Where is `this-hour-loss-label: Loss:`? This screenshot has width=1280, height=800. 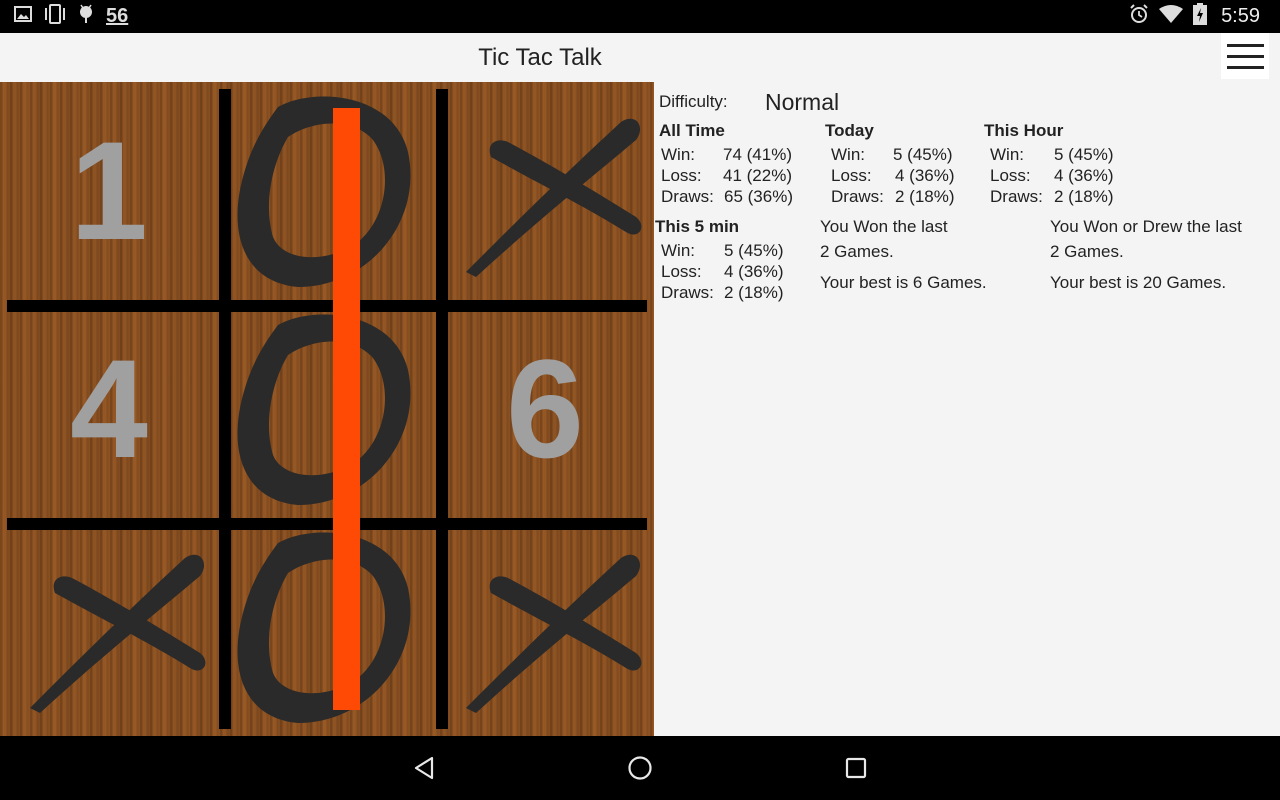
this-hour-loss-label: Loss: is located at coordinates (1010, 175).